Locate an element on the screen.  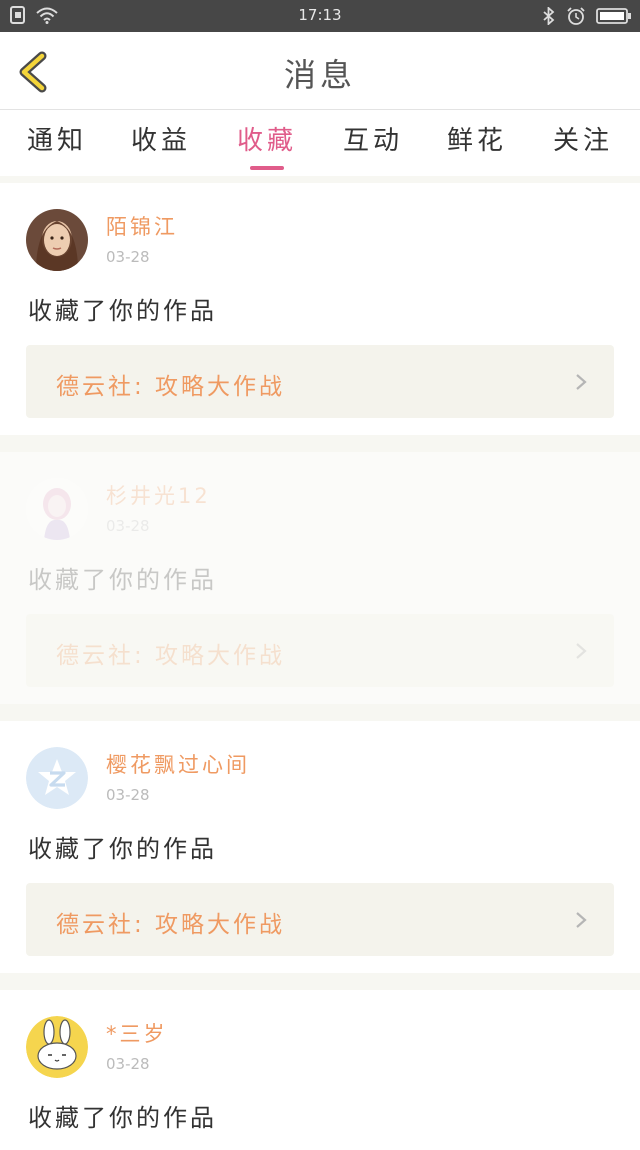
tab-follows: 关注 is located at coordinates (583, 148).